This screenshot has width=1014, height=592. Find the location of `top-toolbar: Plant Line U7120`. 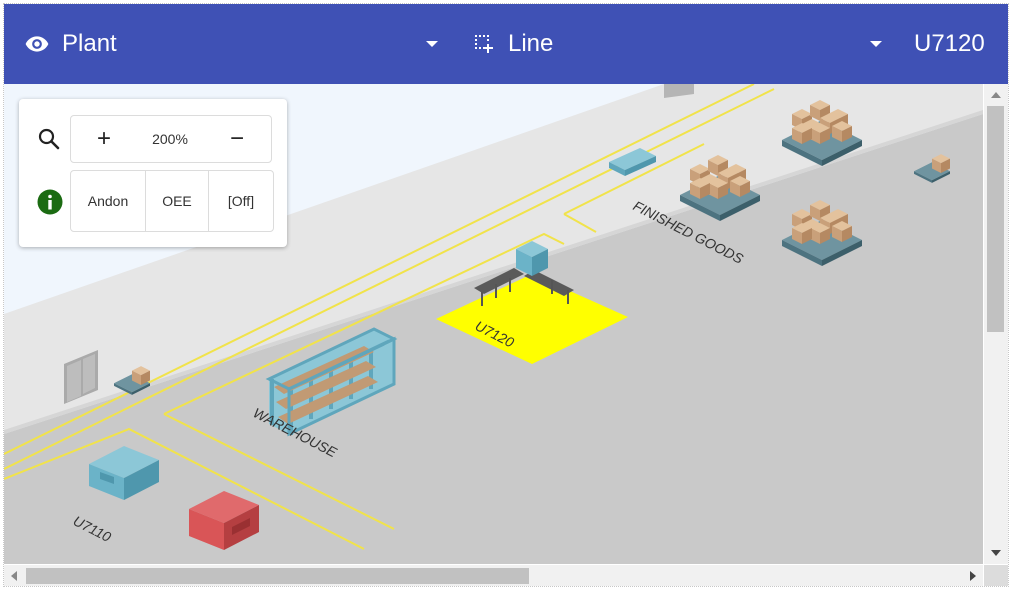

top-toolbar: Plant Line U7120 is located at coordinates (506, 44).